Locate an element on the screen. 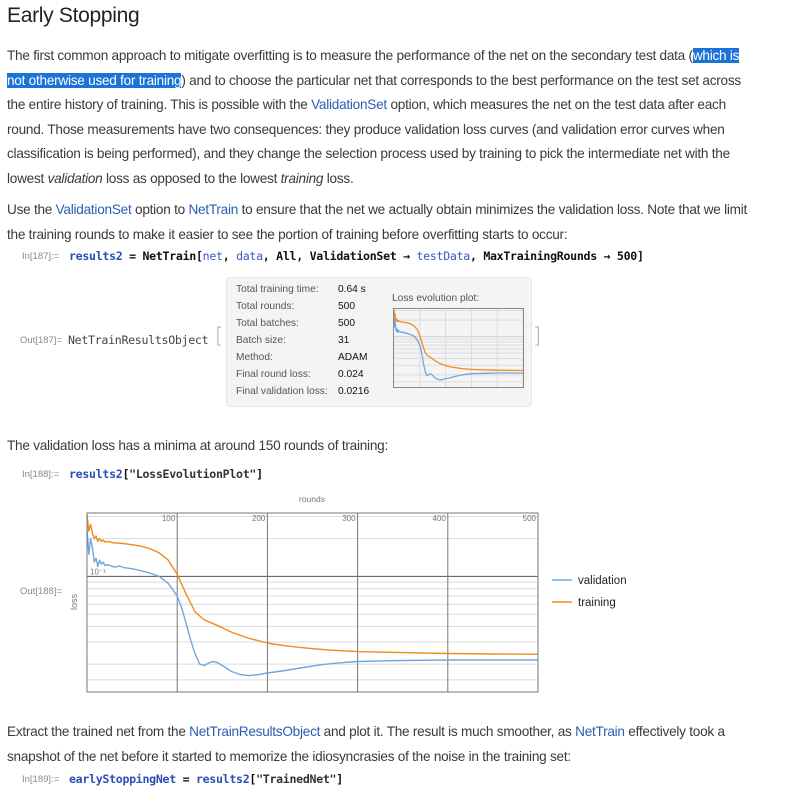  x-tick-label: 500 is located at coordinates (530, 518).